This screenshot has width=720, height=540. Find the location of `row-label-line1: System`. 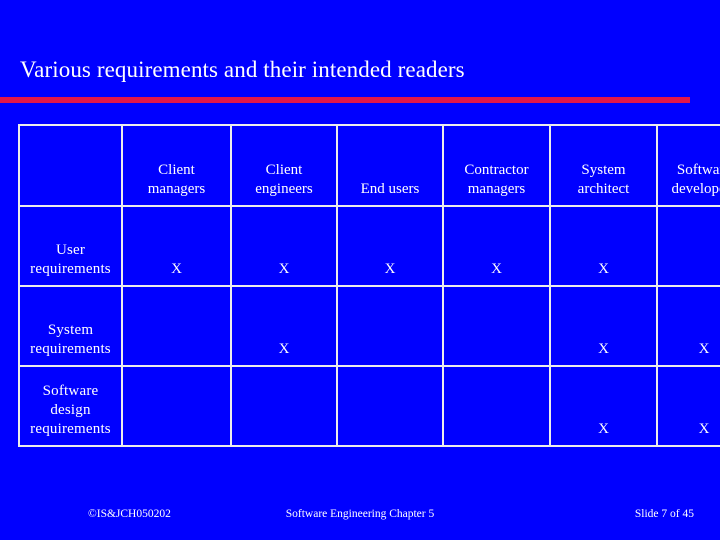

row-label-line1: System is located at coordinates (70, 330).